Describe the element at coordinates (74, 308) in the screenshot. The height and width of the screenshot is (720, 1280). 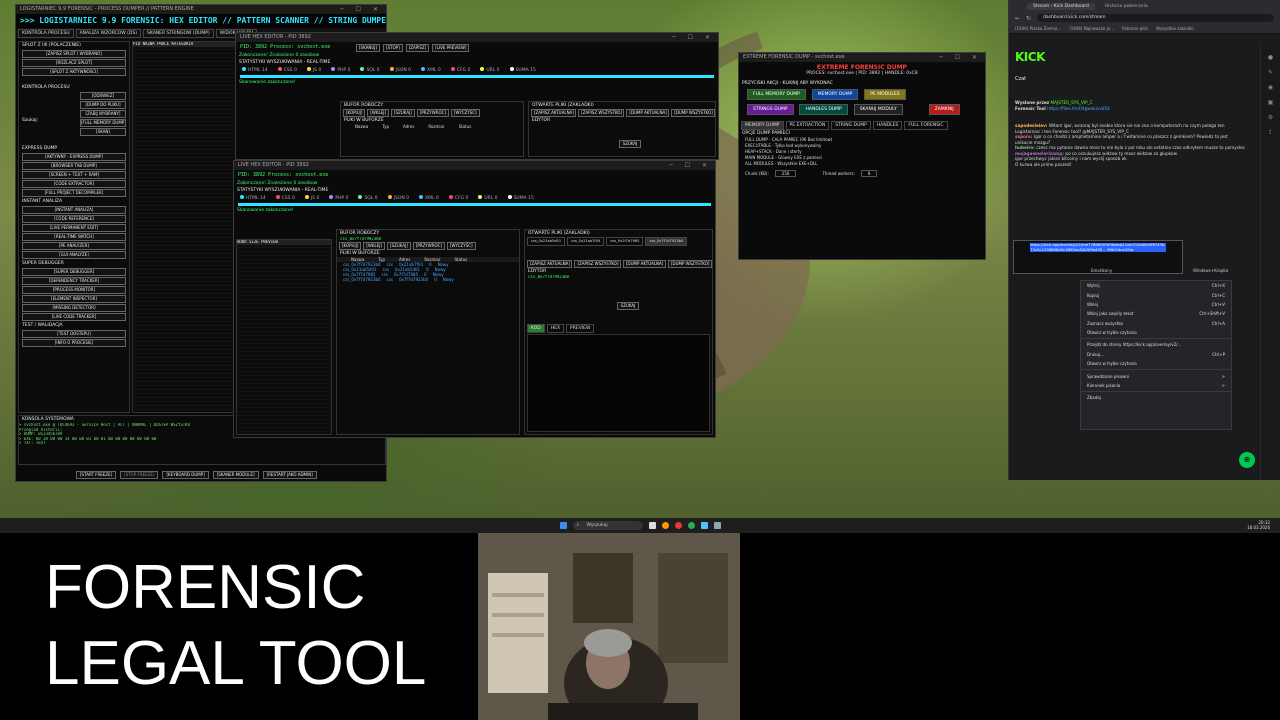
I see `missing-detector-button: [MISSING DETECTOR]` at that location.